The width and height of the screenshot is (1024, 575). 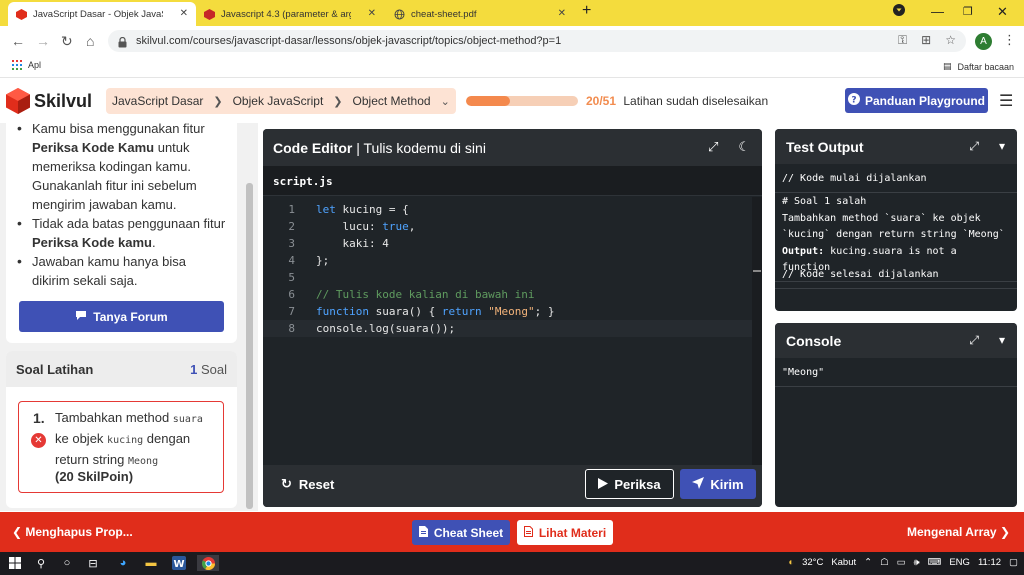 What do you see at coordinates (825, 147) in the screenshot?
I see `test-output-title: Test Output` at bounding box center [825, 147].